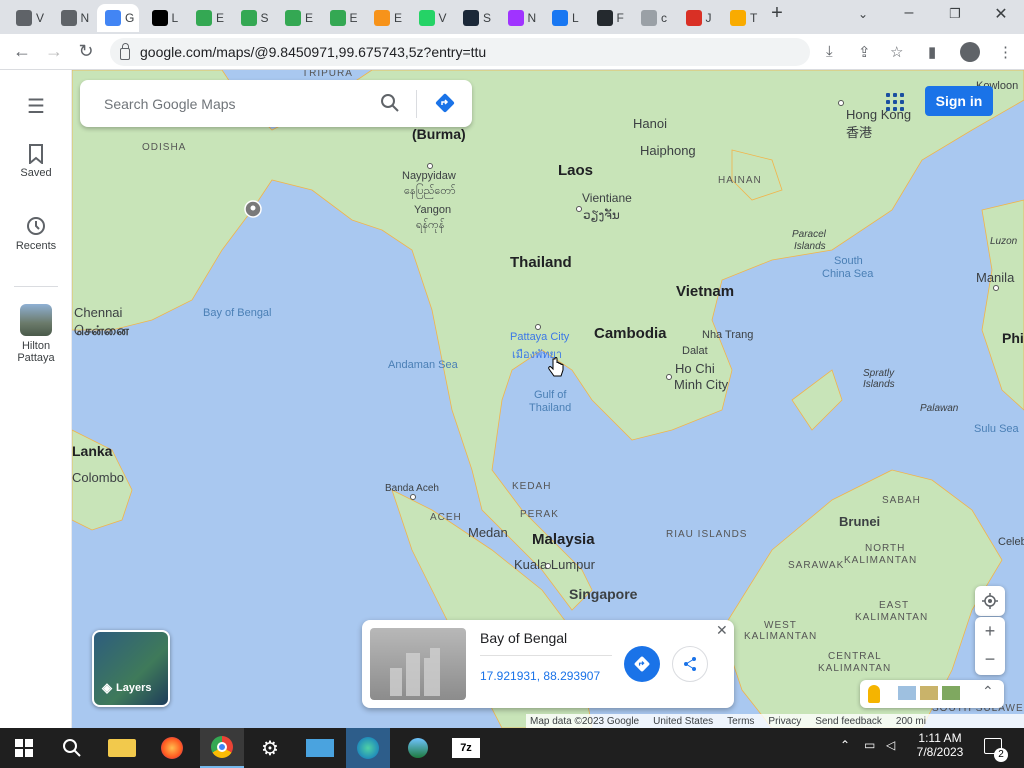  I want to click on browser-tab: G✕, so click(118, 18).